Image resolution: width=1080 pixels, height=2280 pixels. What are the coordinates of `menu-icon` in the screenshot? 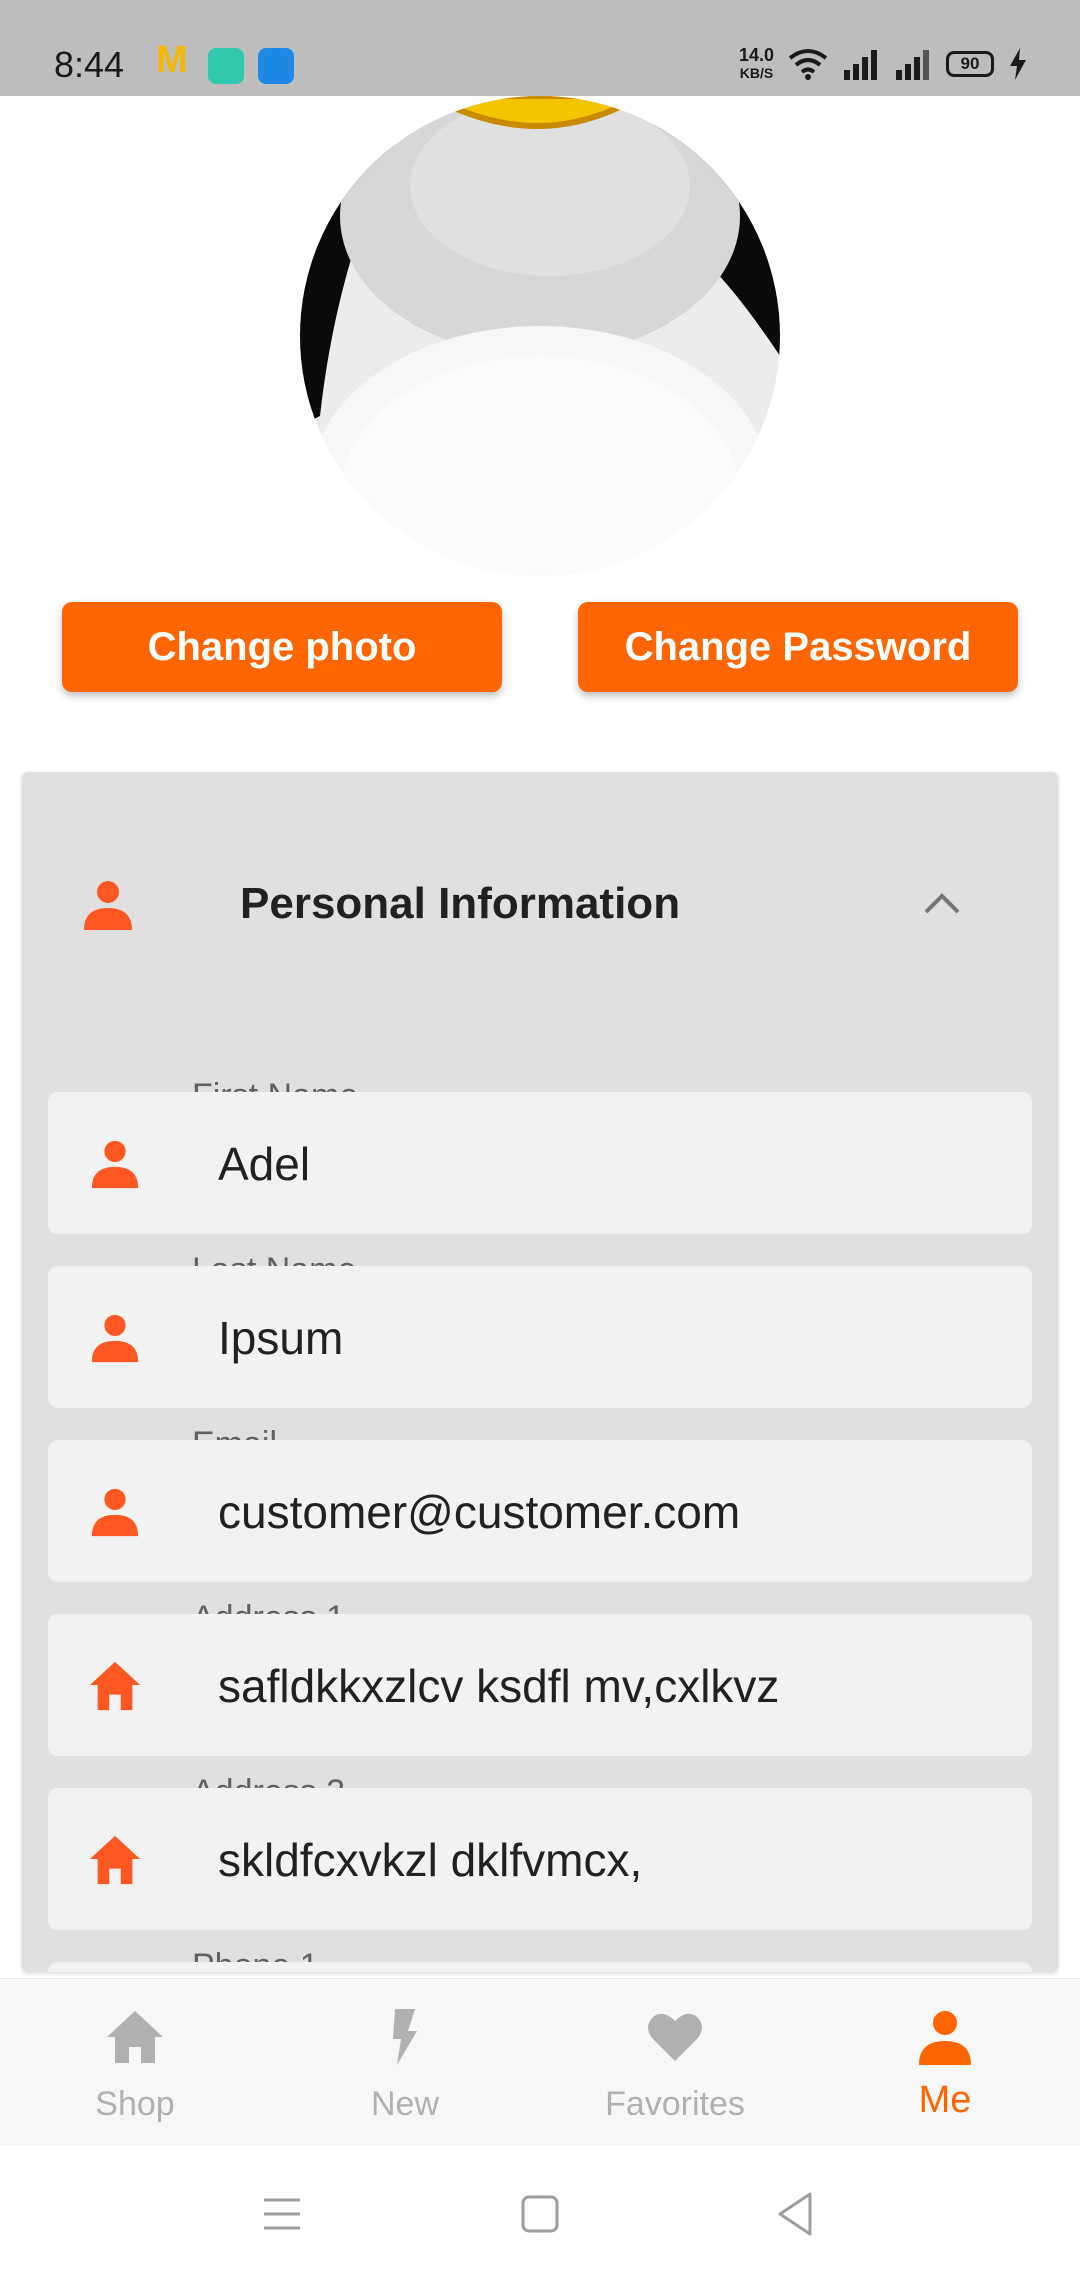 It's located at (282, 2214).